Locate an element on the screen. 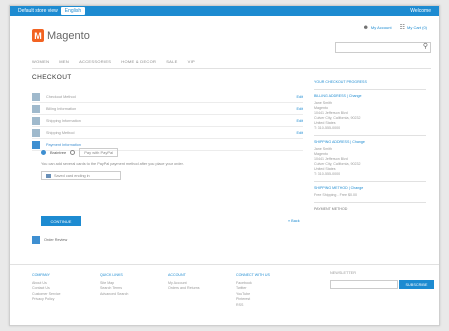  newsletter: NEWSLETTER SUBSCRIBE is located at coordinates (382, 280).